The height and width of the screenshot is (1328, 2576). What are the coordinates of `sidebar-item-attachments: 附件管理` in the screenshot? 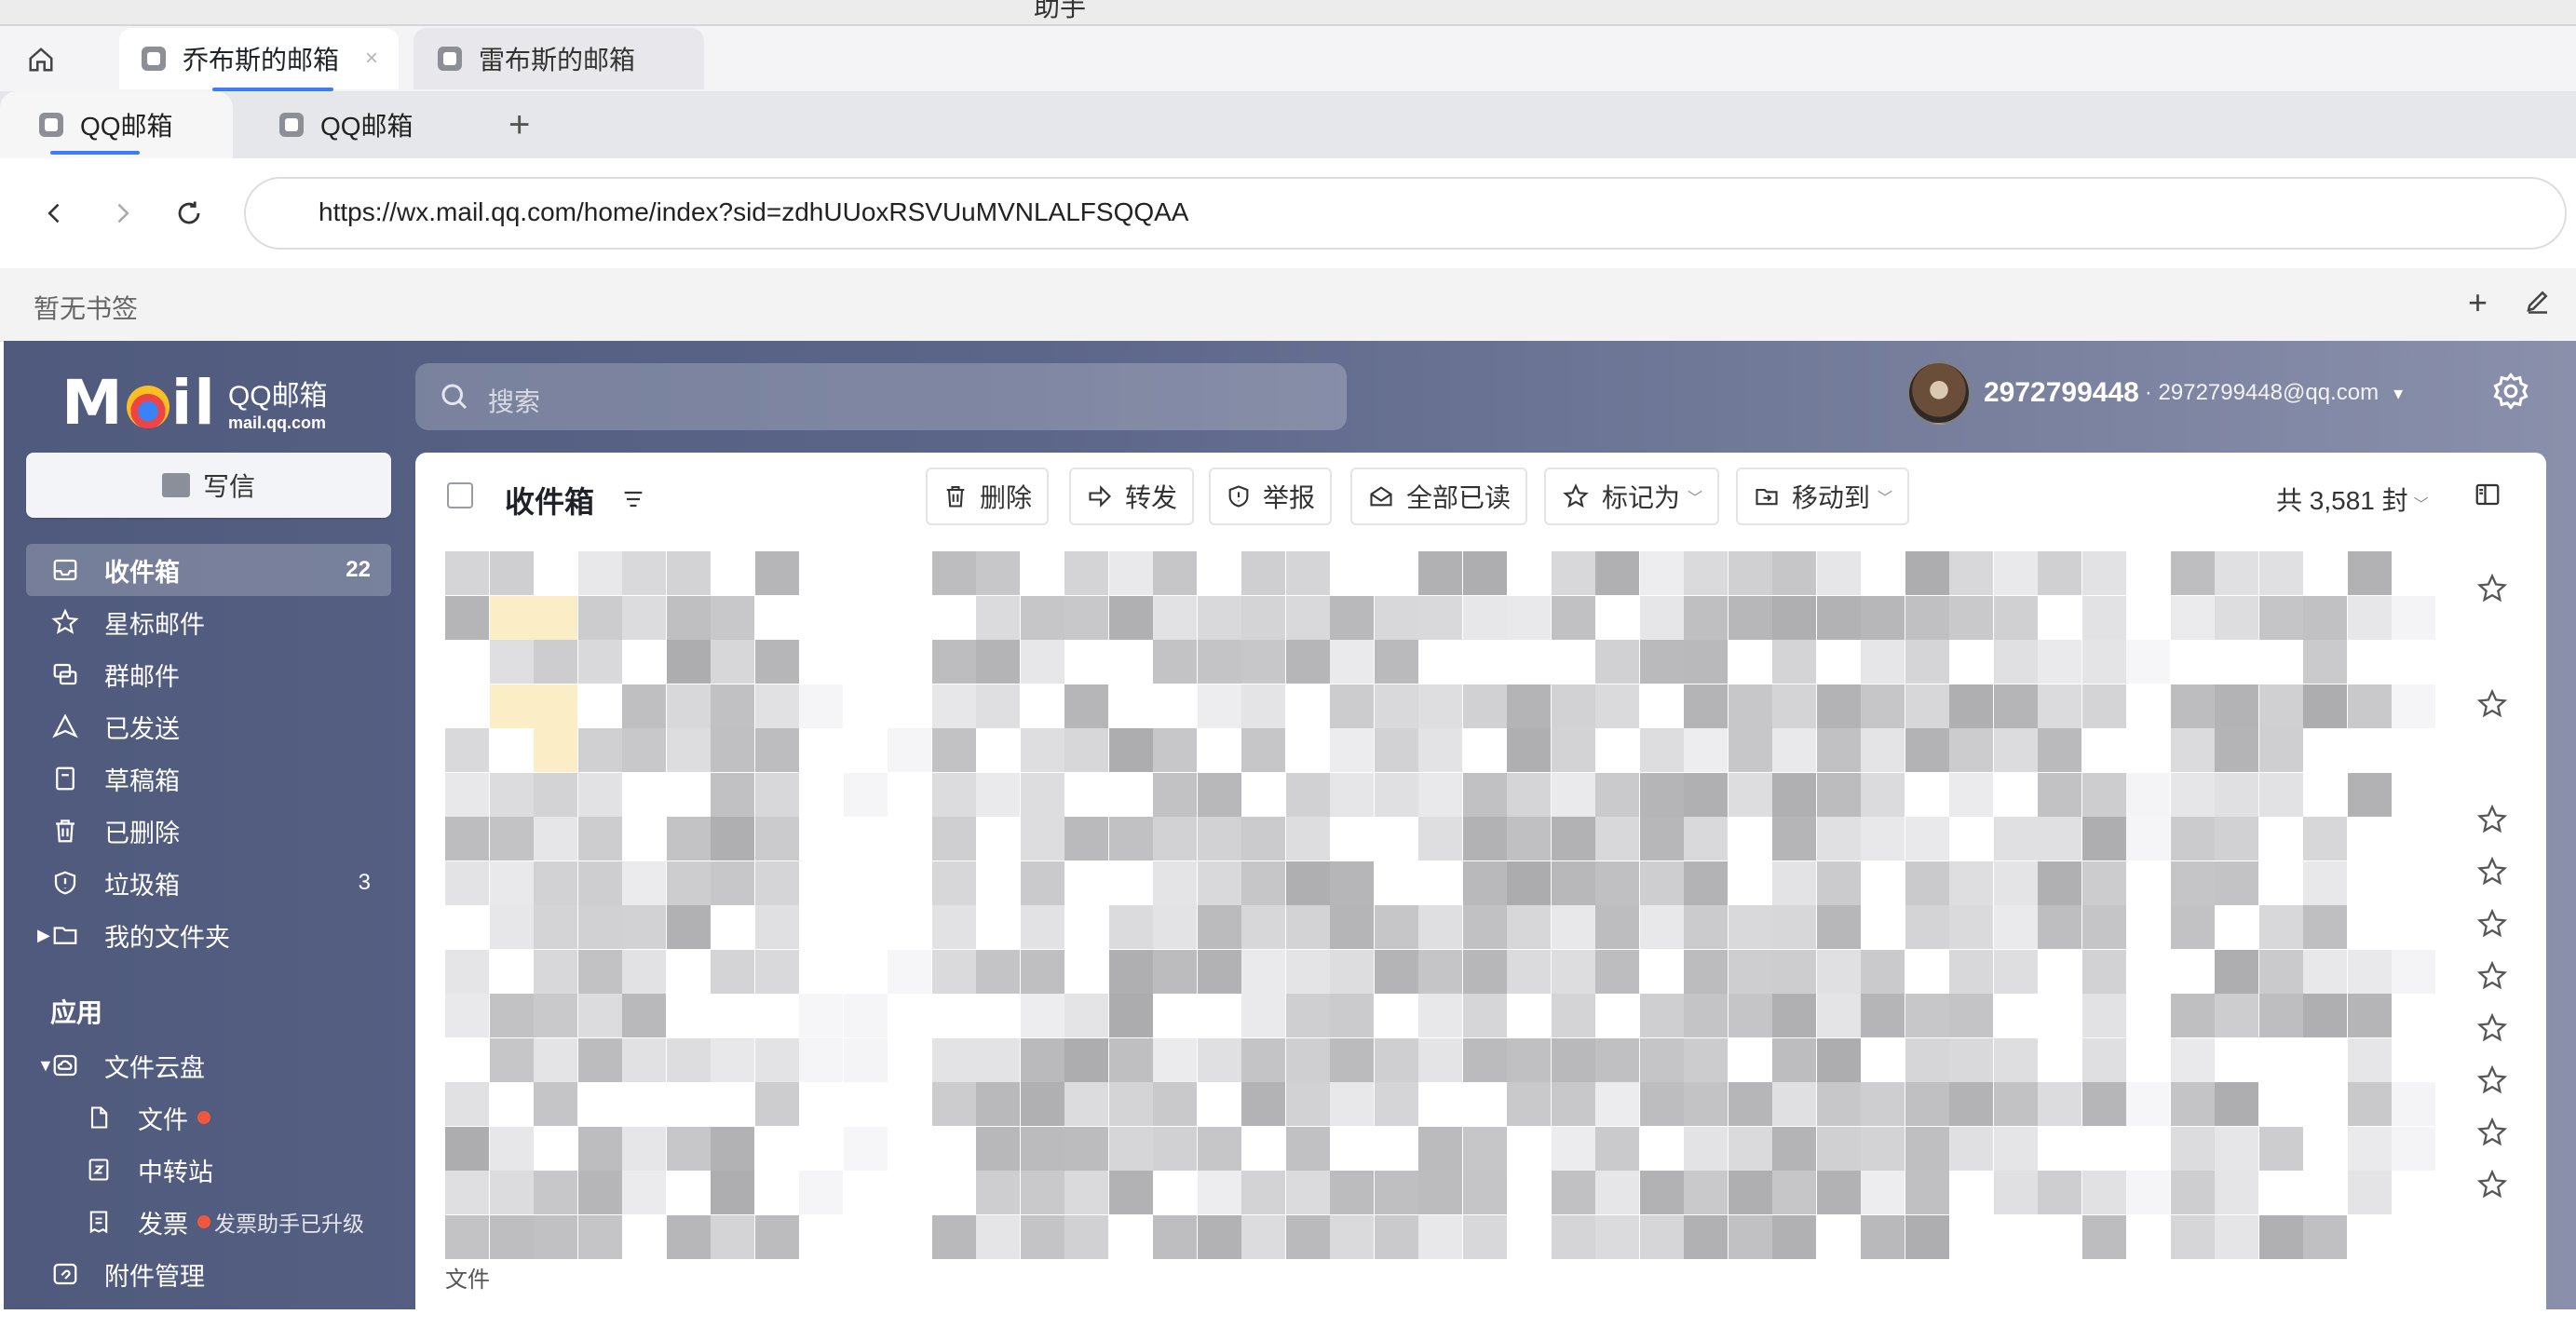 It's located at (208, 1274).